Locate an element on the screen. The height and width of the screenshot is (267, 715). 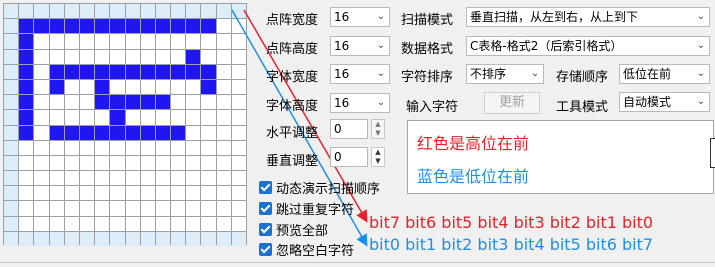
v-adjust-input: 0 is located at coordinates (349, 157).